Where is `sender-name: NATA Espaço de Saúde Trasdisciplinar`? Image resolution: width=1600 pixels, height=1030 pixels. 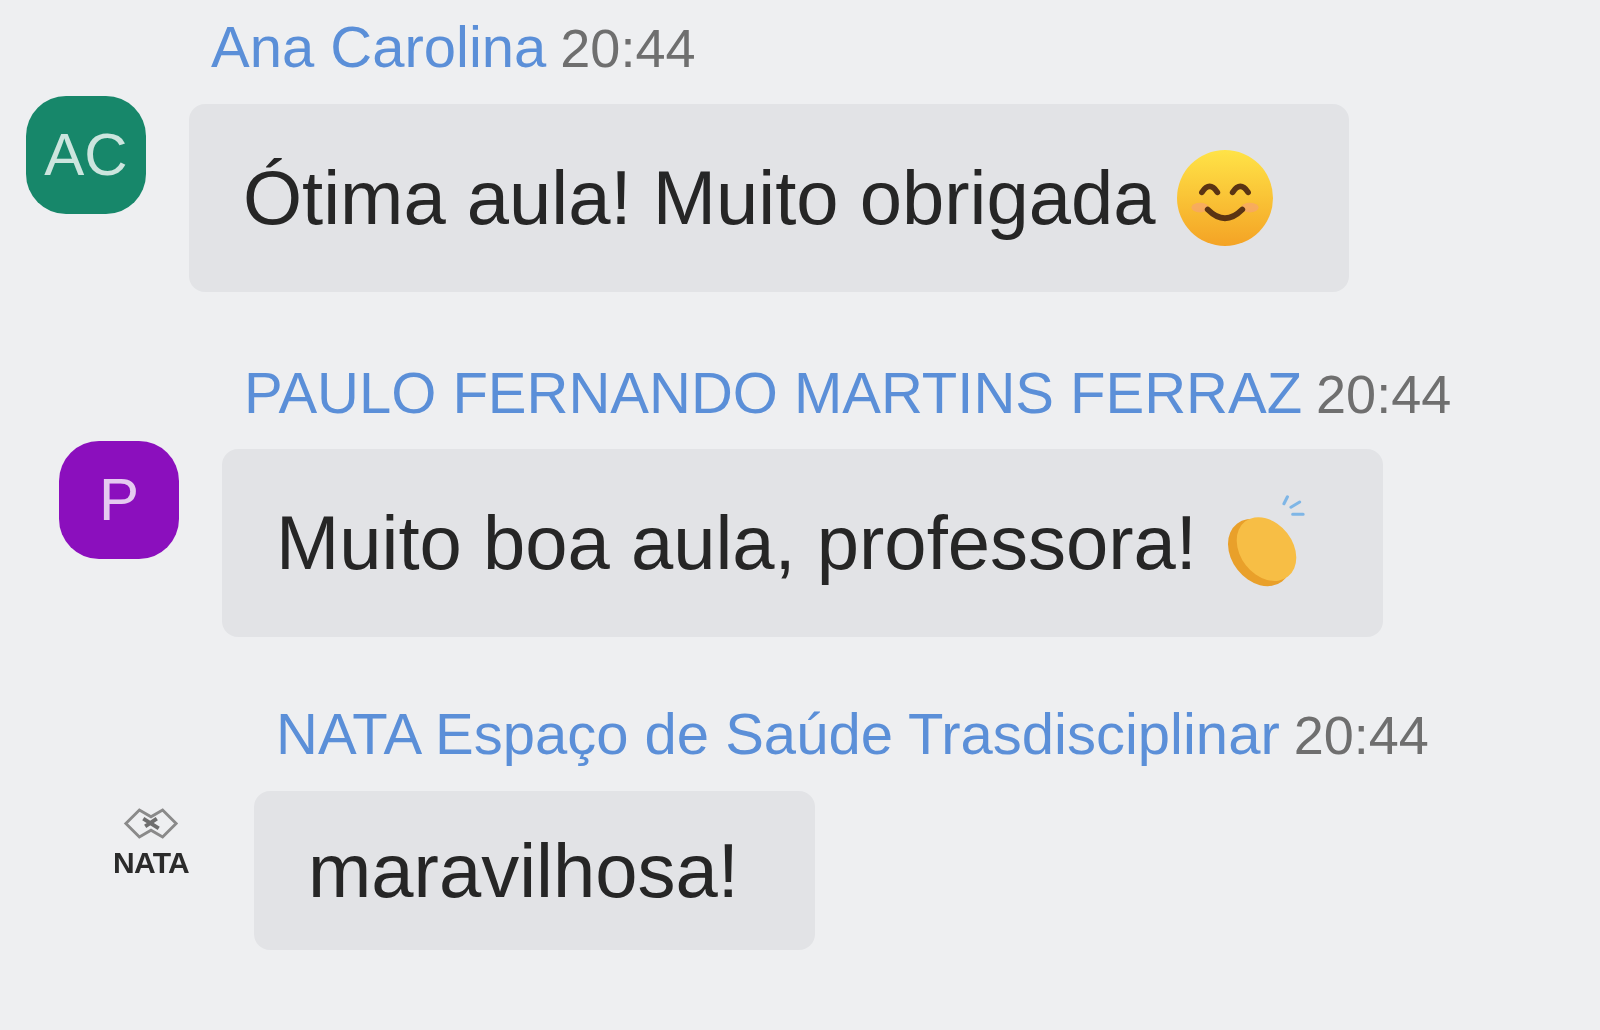
sender-name: NATA Espaço de Saúde Trasdisciplinar is located at coordinates (778, 734).